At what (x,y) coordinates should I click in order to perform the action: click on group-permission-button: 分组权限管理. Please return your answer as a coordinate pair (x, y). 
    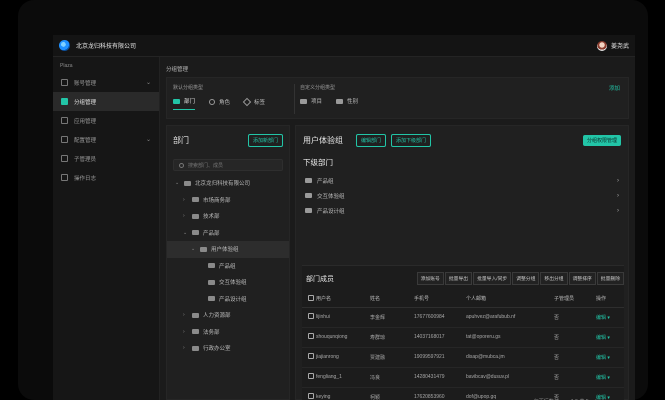
    Looking at the image, I should click on (601, 140).